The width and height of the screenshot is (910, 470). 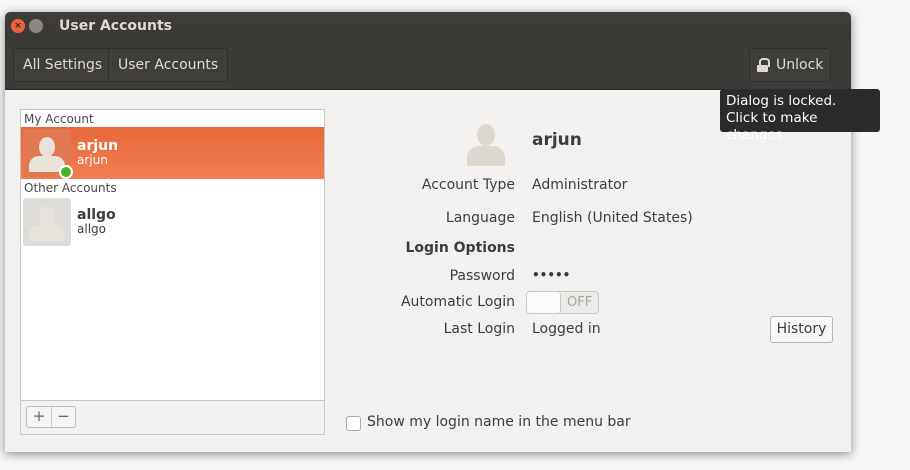 I want to click on all-settings-button: All Settings, so click(x=63, y=65).